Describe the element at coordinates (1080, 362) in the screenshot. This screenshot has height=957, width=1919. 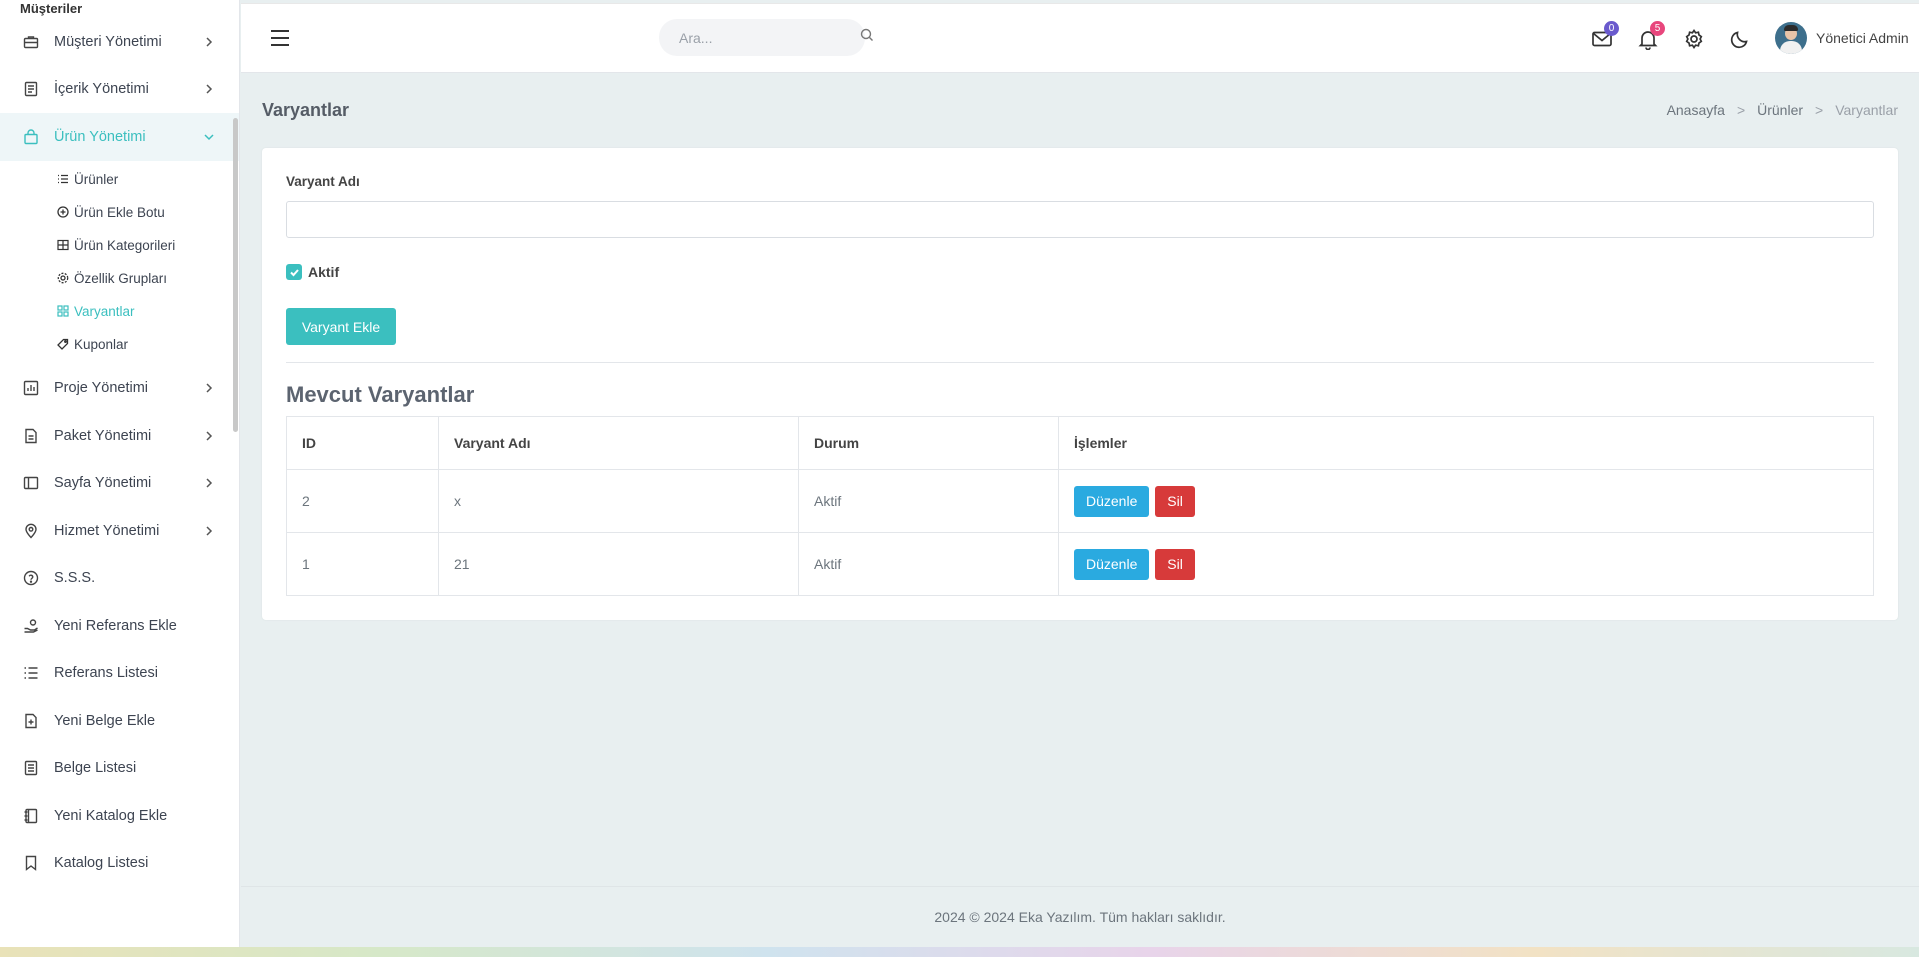
I see `divider` at that location.